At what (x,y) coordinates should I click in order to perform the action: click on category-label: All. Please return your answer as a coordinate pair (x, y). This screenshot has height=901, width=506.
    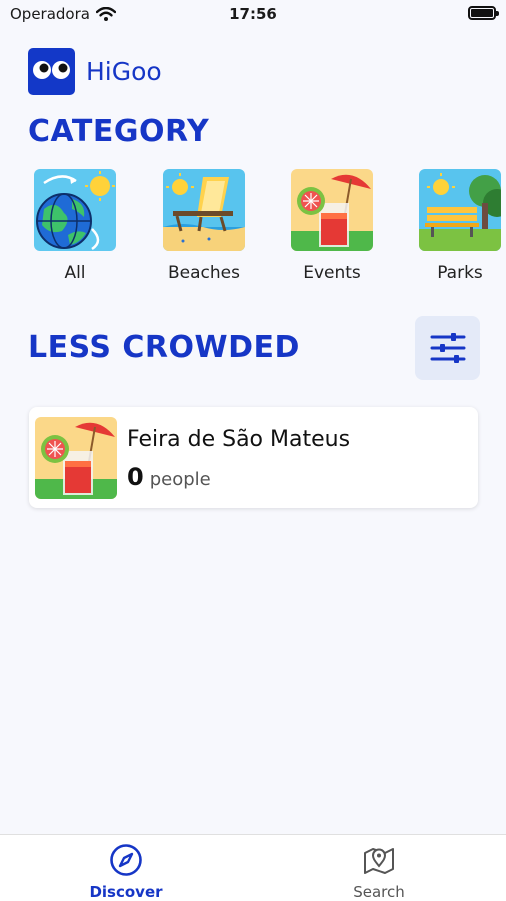
    Looking at the image, I should click on (75, 273).